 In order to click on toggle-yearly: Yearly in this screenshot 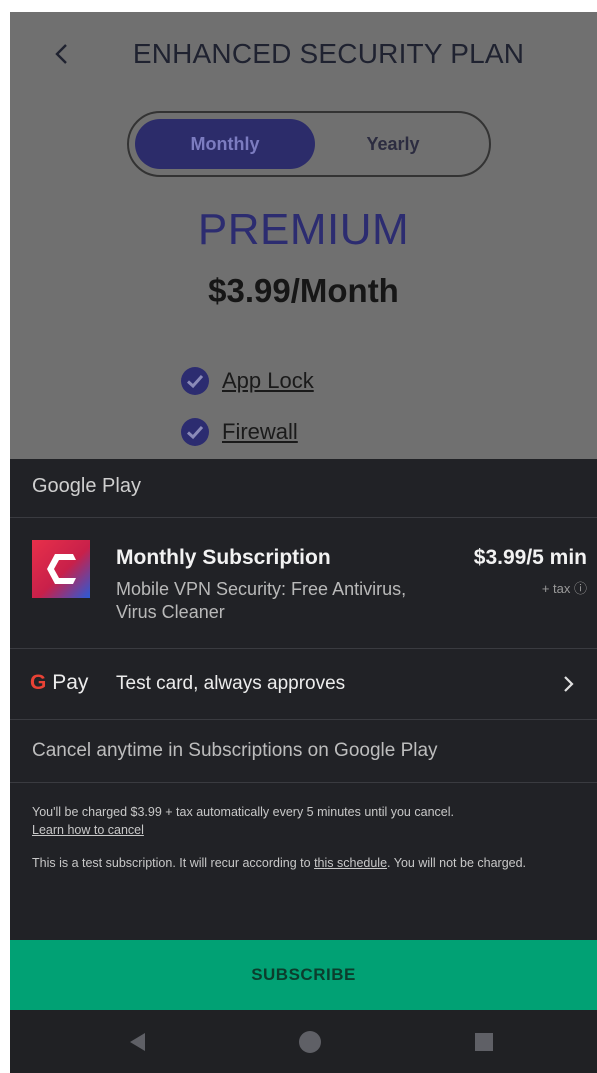, I will do `click(393, 144)`.